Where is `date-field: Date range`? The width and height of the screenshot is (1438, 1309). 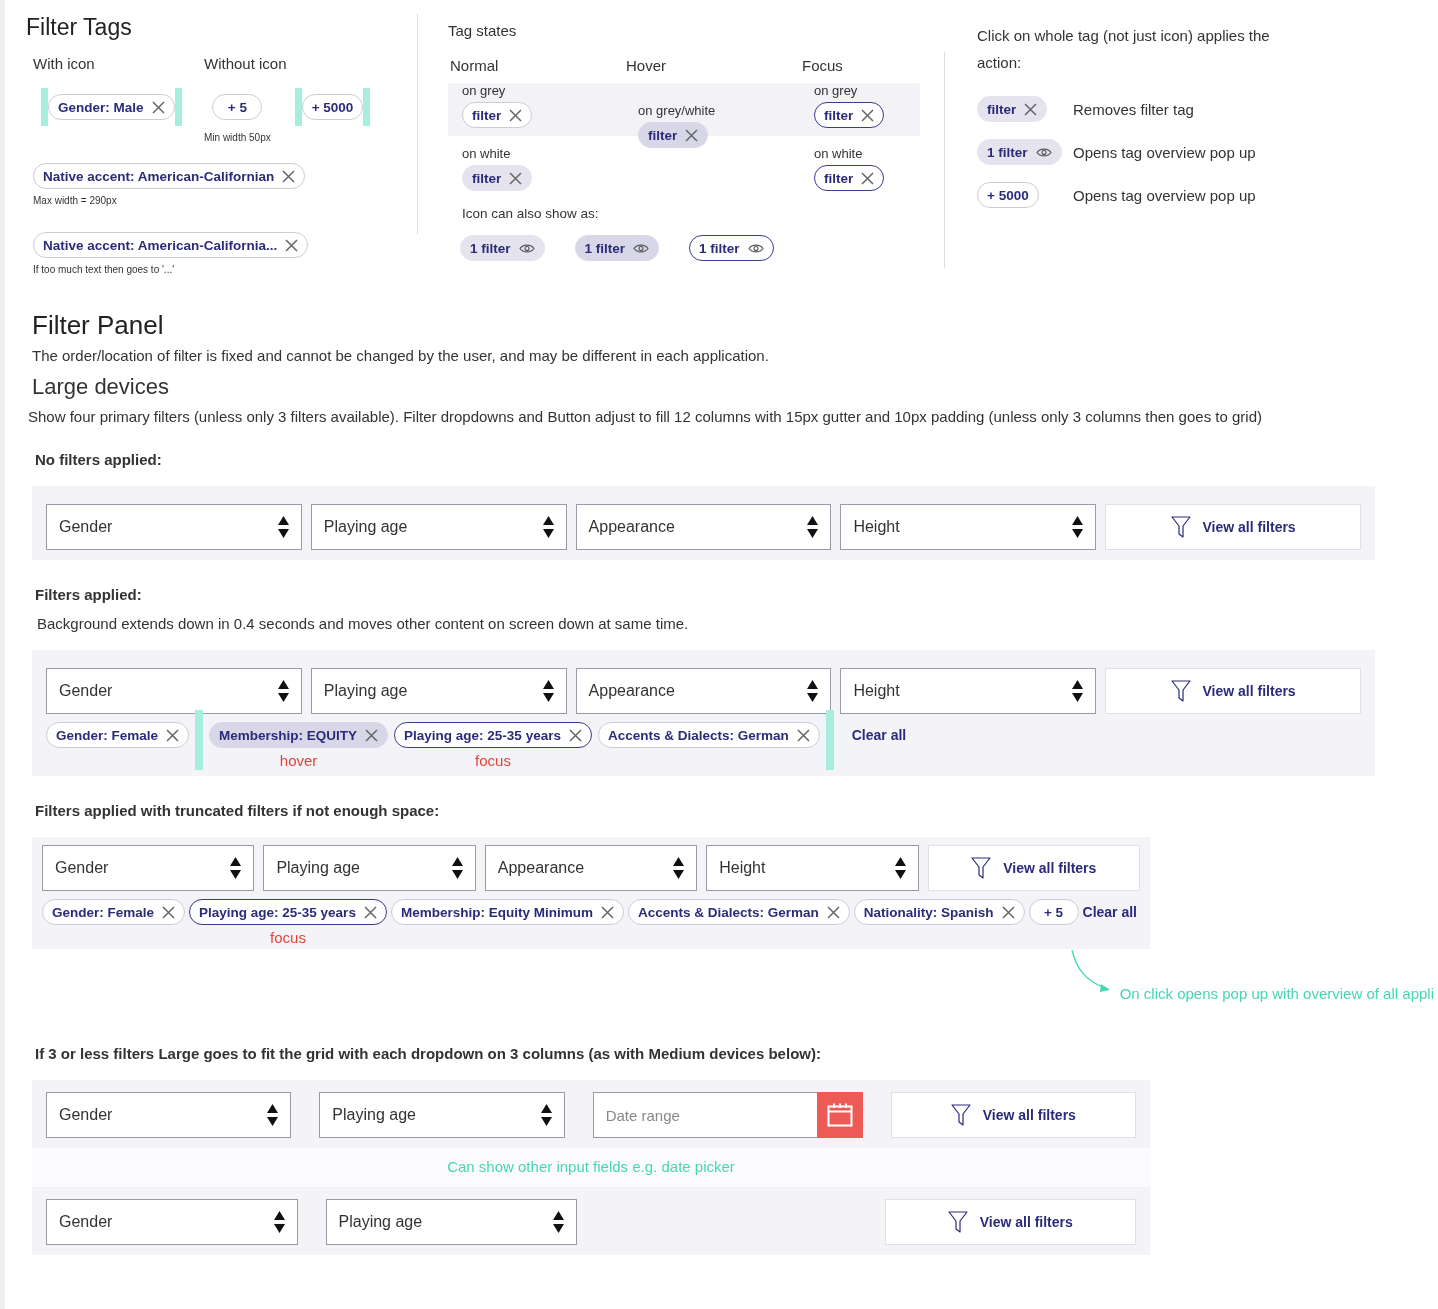
date-field: Date range is located at coordinates (704, 1115).